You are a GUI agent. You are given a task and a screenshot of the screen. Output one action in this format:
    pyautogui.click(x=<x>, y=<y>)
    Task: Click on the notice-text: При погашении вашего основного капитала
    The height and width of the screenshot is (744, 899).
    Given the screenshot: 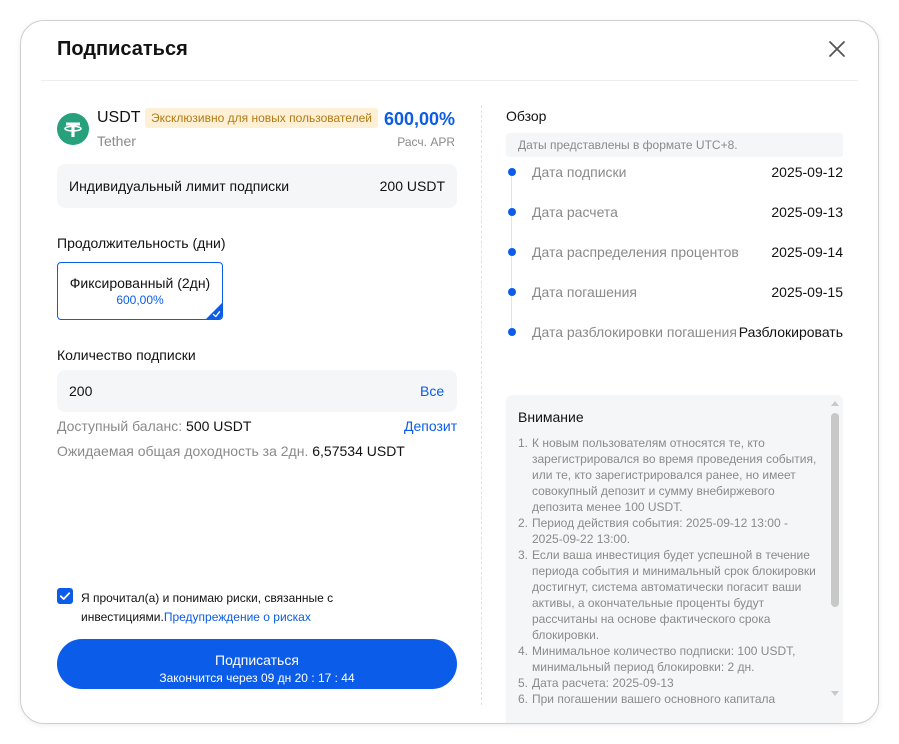 What is the action you would take?
    pyautogui.click(x=654, y=699)
    